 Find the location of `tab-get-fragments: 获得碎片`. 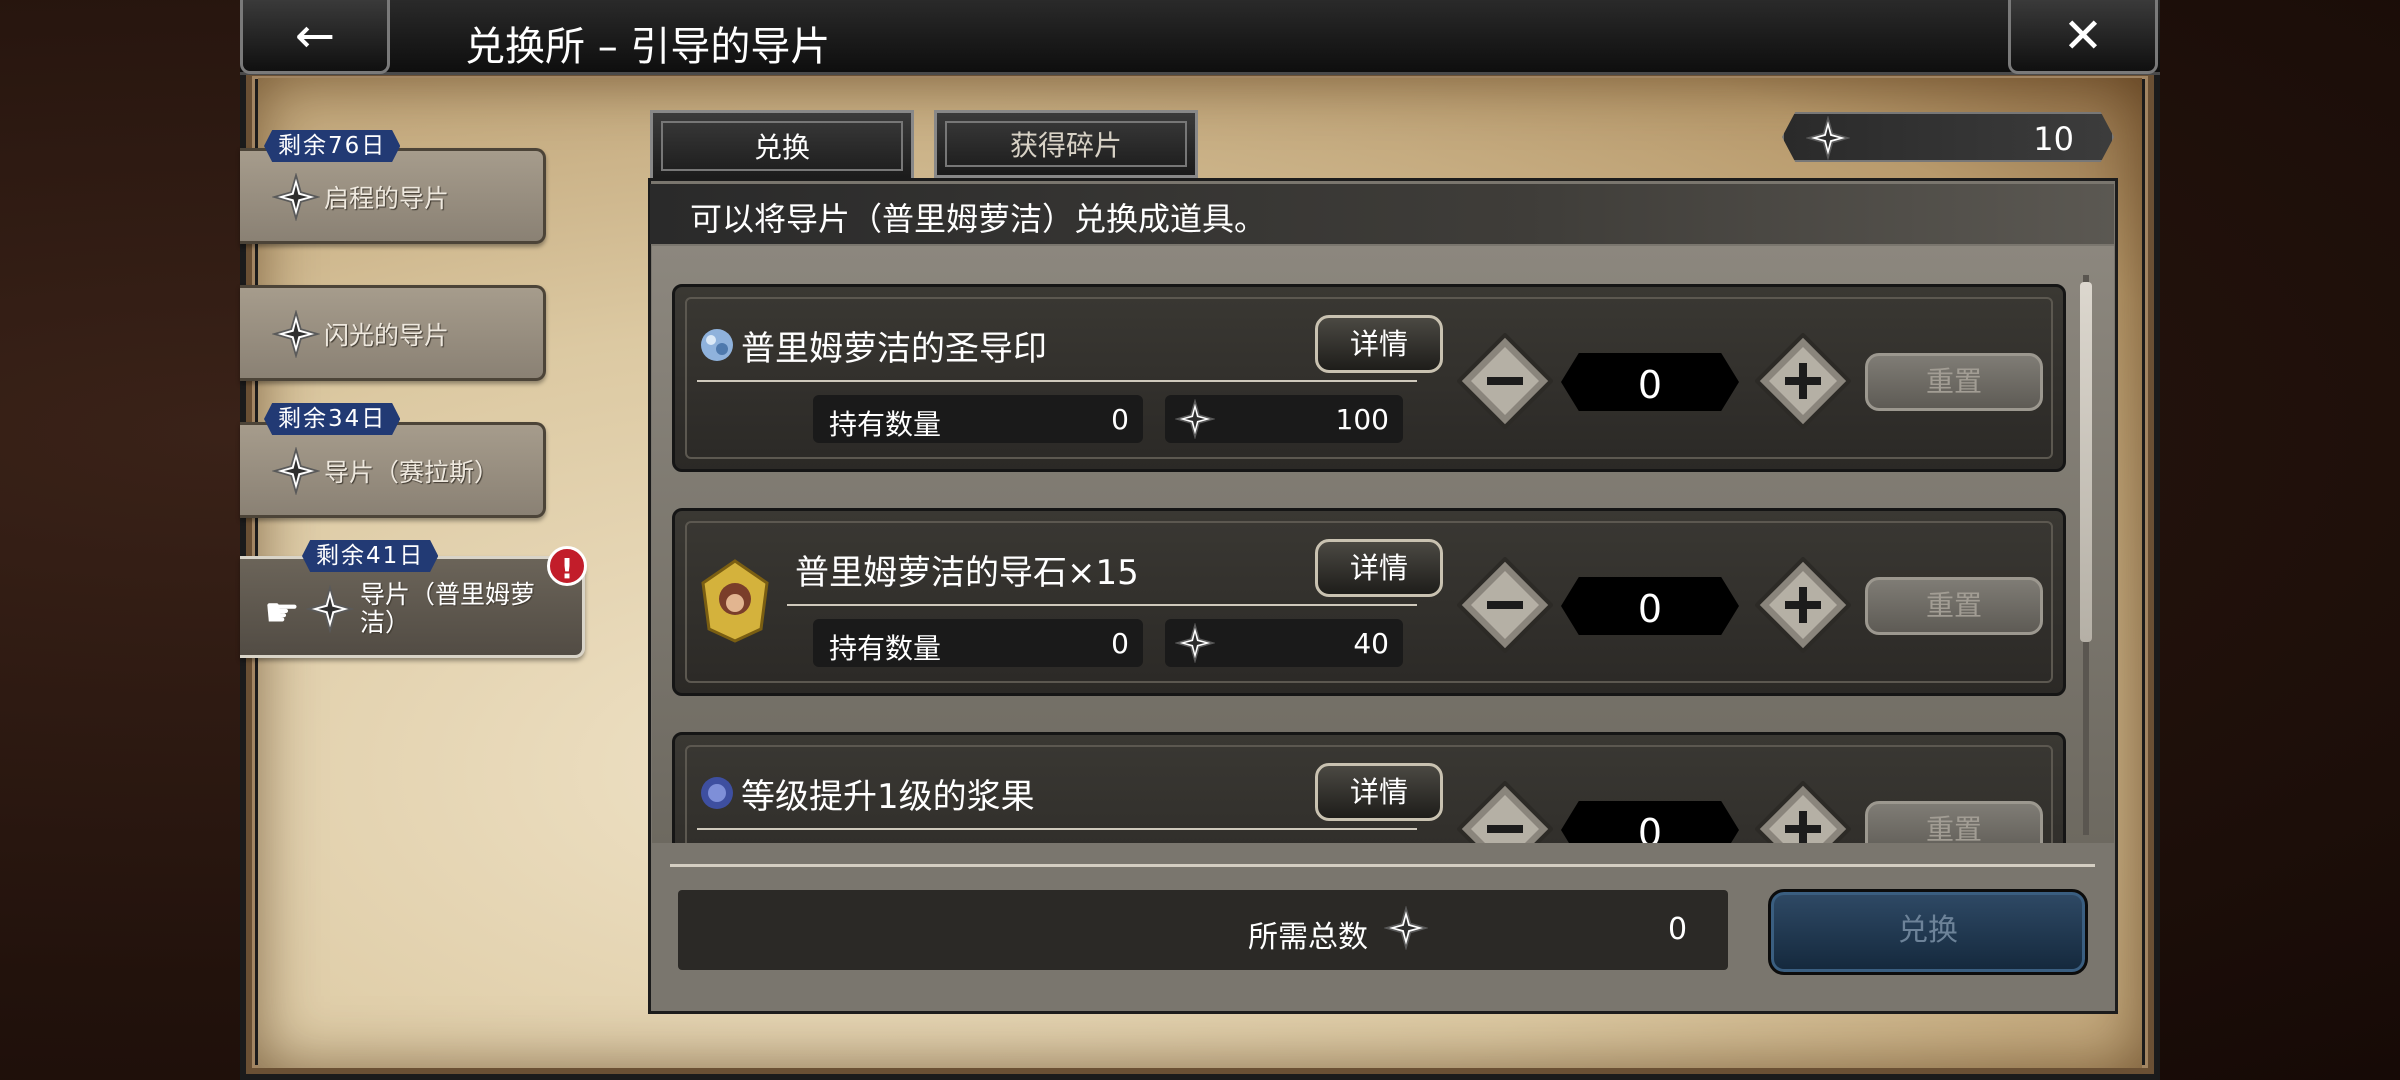

tab-get-fragments: 获得碎片 is located at coordinates (1066, 144).